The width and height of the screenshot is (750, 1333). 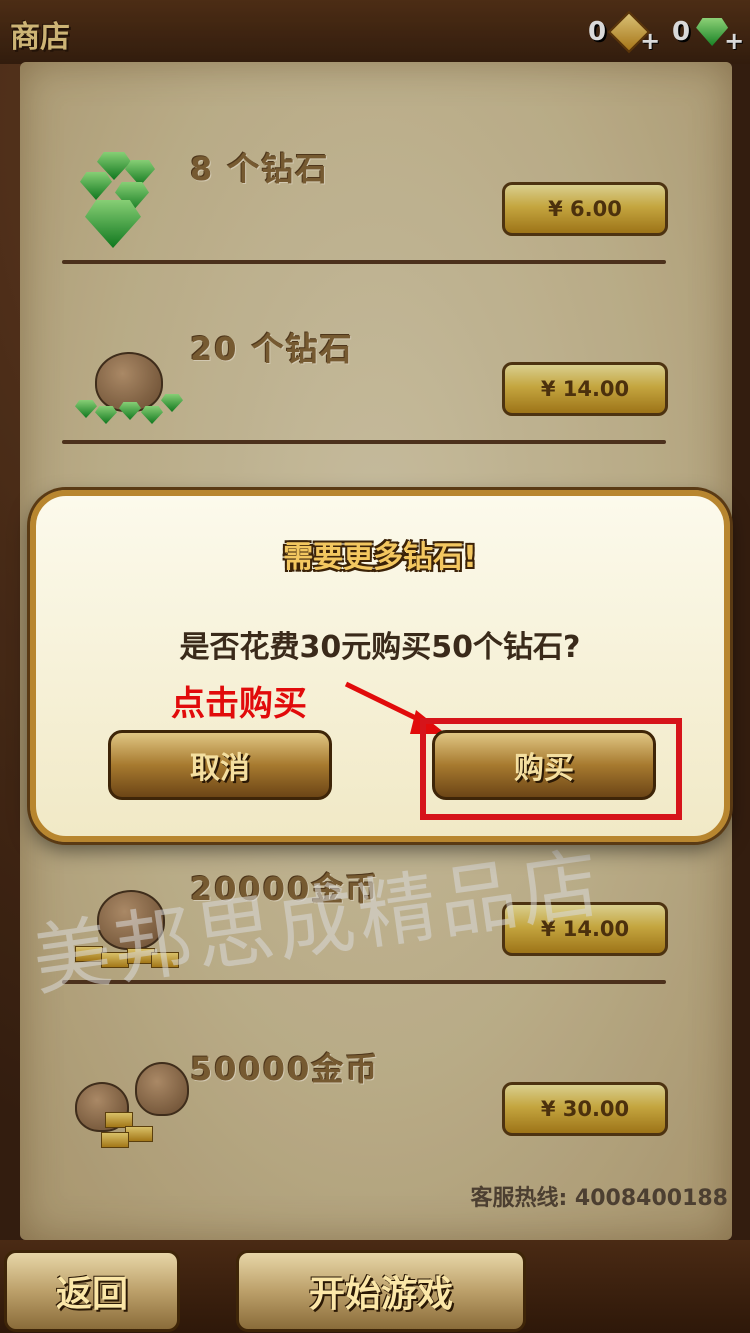 I want to click on annotation-label: 点击购买, so click(x=239, y=704).